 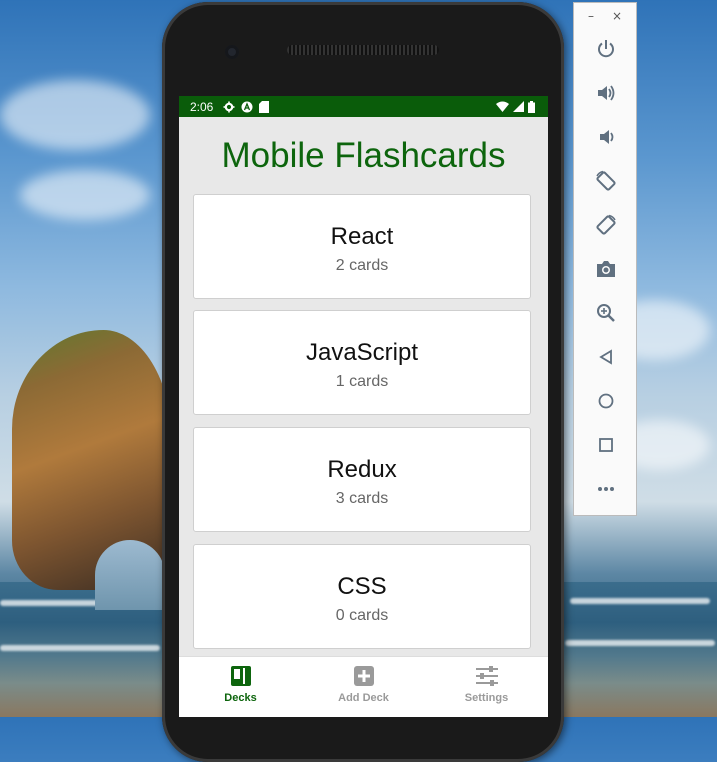 I want to click on zoom-icon, so click(x=606, y=313).